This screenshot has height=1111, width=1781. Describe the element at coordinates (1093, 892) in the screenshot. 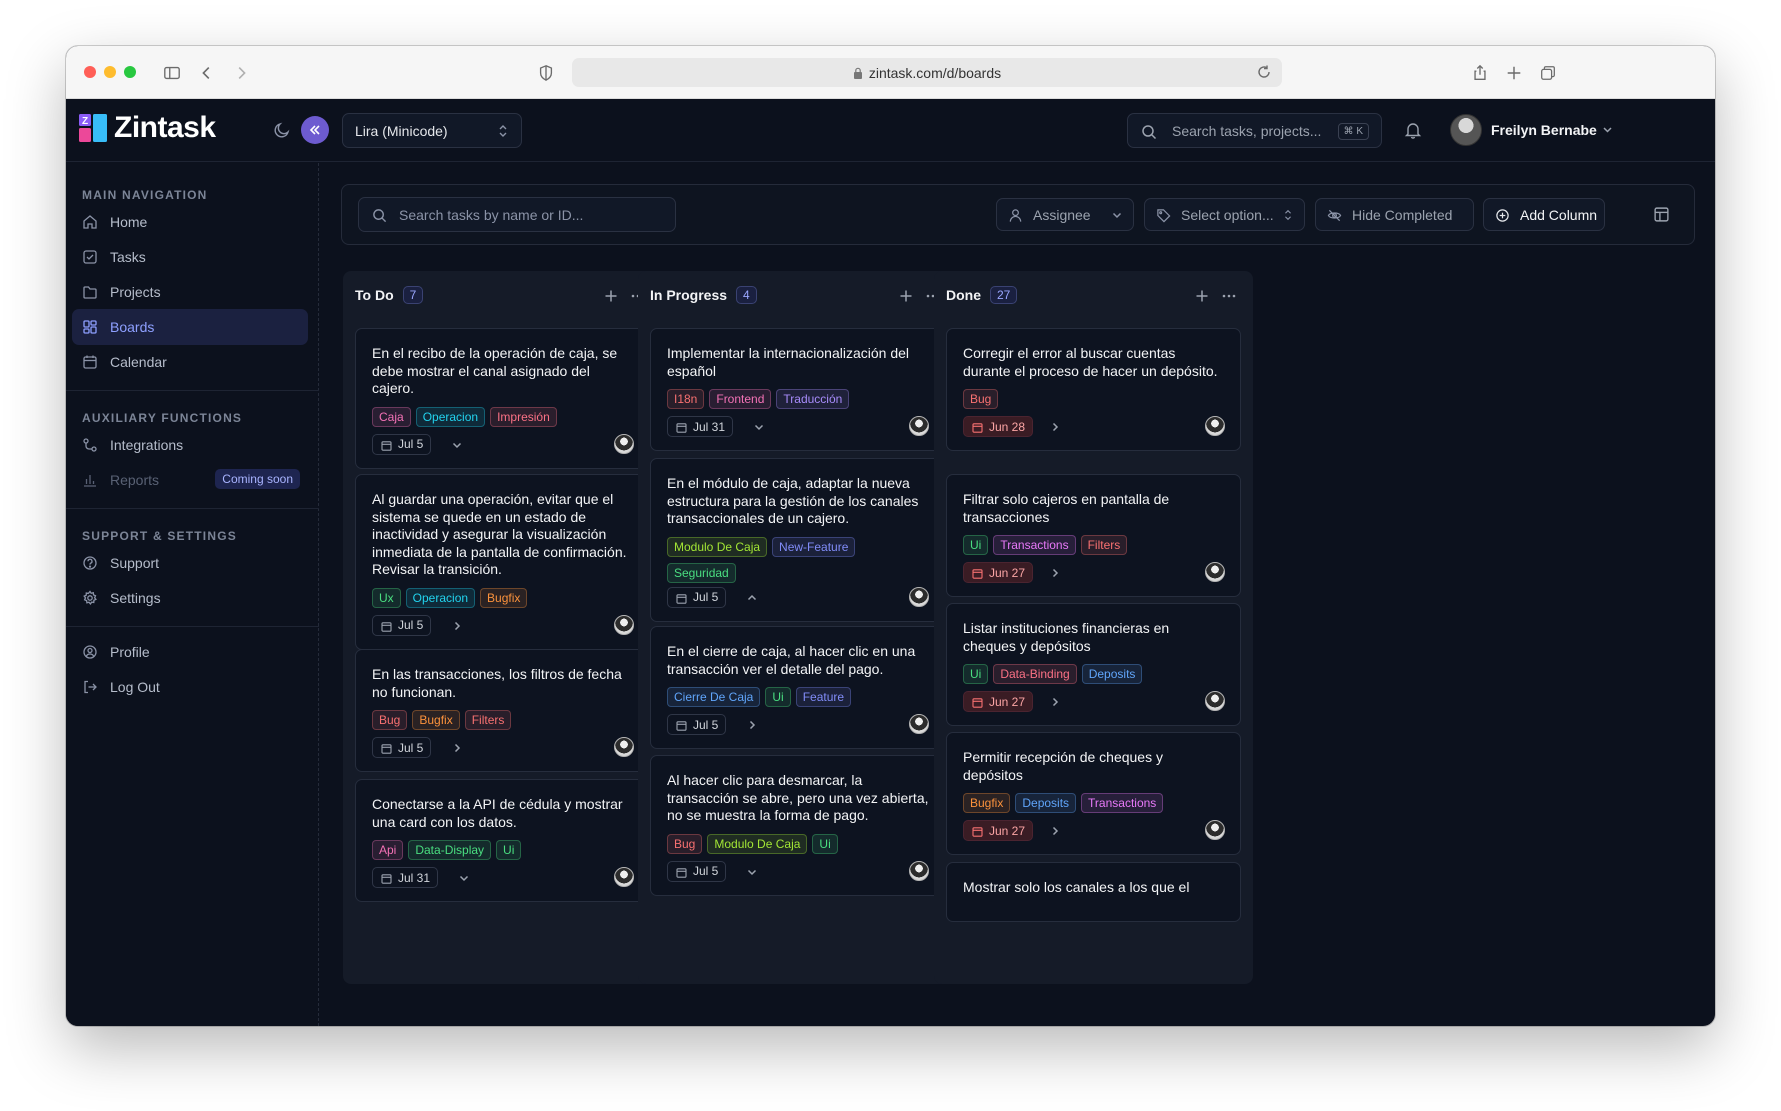

I see `task-card: Mostrar solo los canales a los que el` at that location.